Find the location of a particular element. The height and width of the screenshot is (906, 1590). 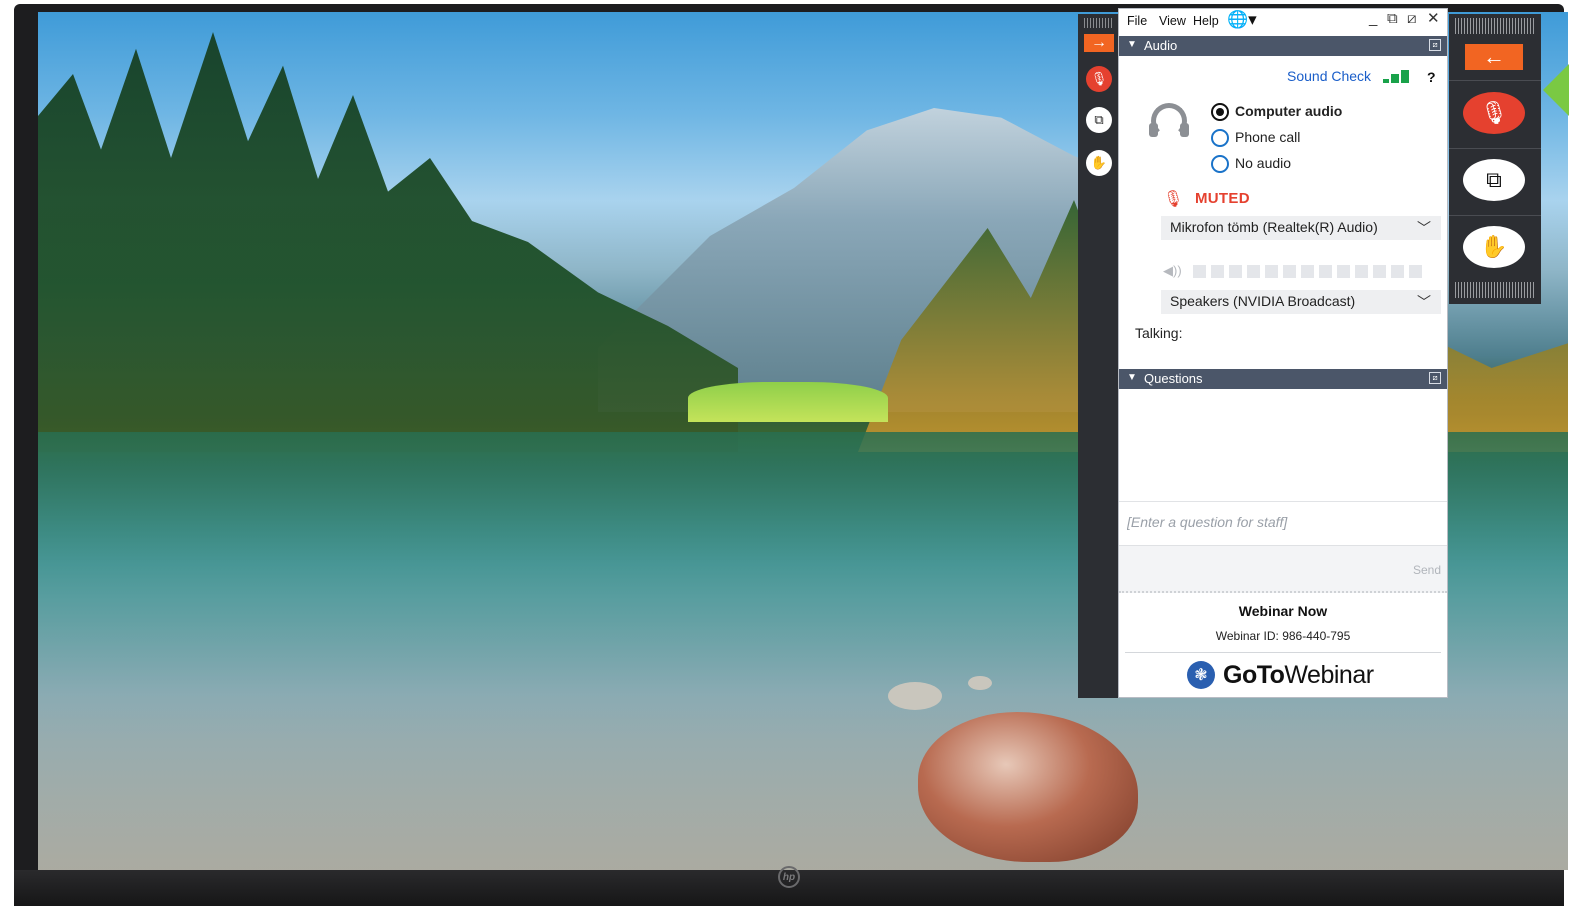

screen-share-icon: ⧉ is located at coordinates (1099, 120).